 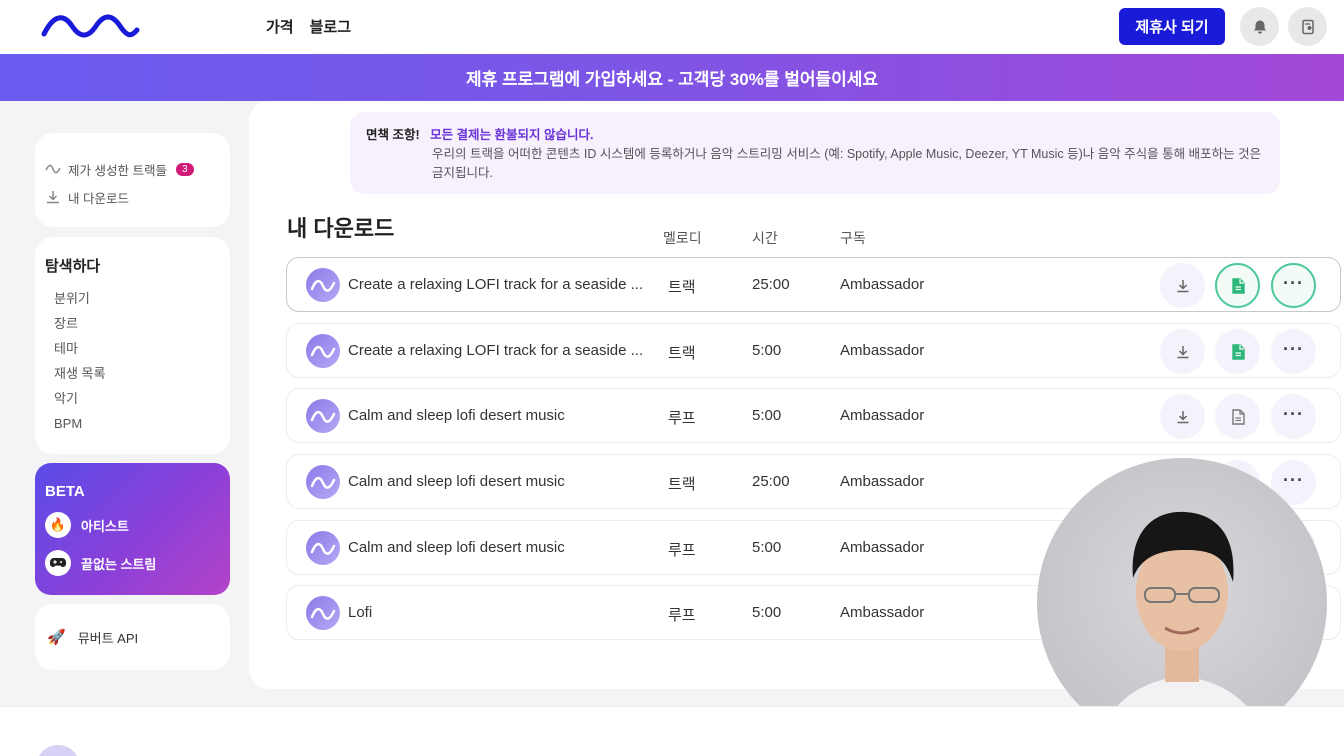 I want to click on wave-logo-icon, so click(x=90, y=26).